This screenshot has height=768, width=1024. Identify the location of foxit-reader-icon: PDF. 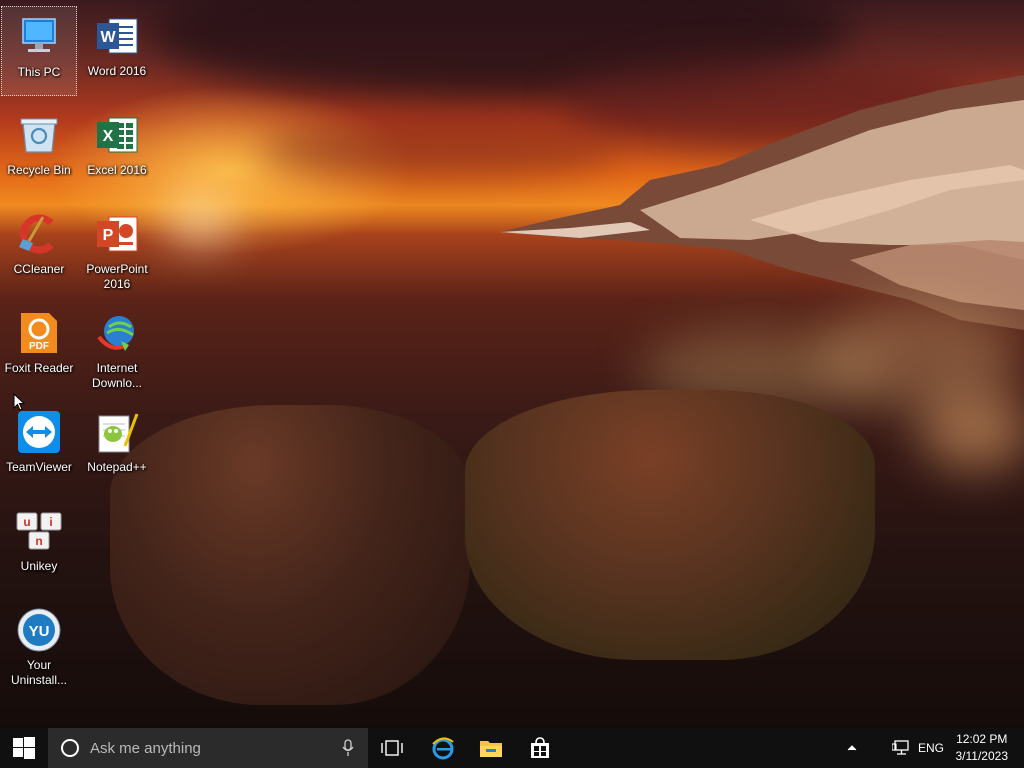
(39, 333).